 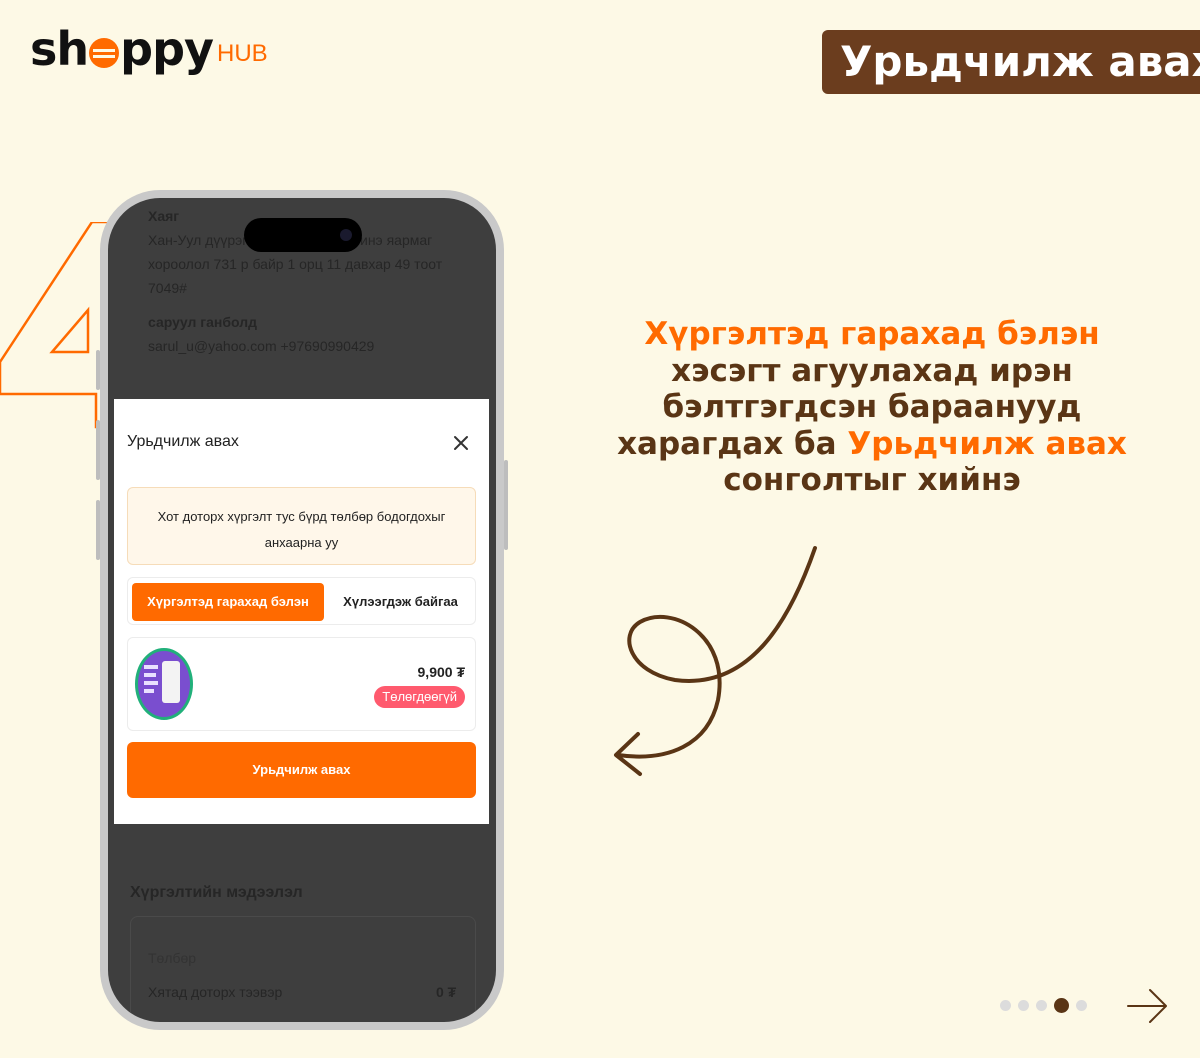 I want to click on logo: sh ppy HUB, so click(x=149, y=49).